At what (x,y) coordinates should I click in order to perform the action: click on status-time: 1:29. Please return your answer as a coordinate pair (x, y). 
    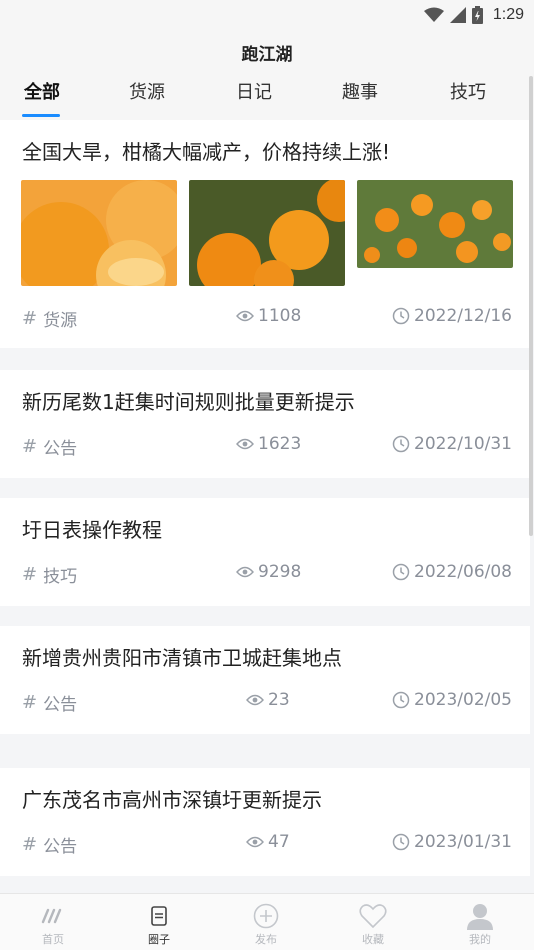
    Looking at the image, I should click on (508, 14).